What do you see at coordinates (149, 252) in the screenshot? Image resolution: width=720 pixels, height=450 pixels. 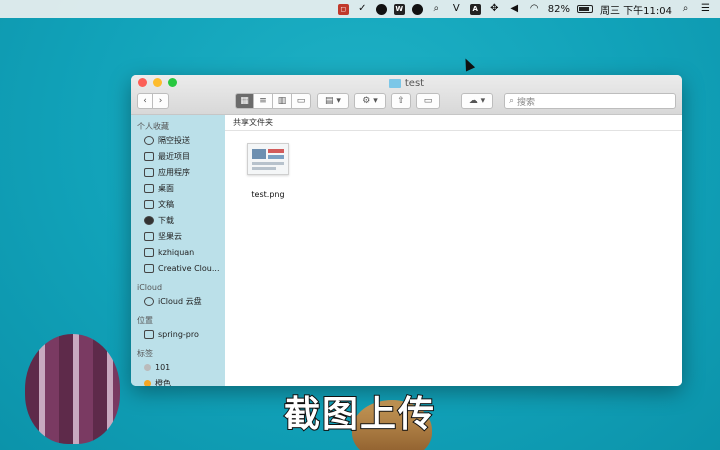 I see `home-icon` at bounding box center [149, 252].